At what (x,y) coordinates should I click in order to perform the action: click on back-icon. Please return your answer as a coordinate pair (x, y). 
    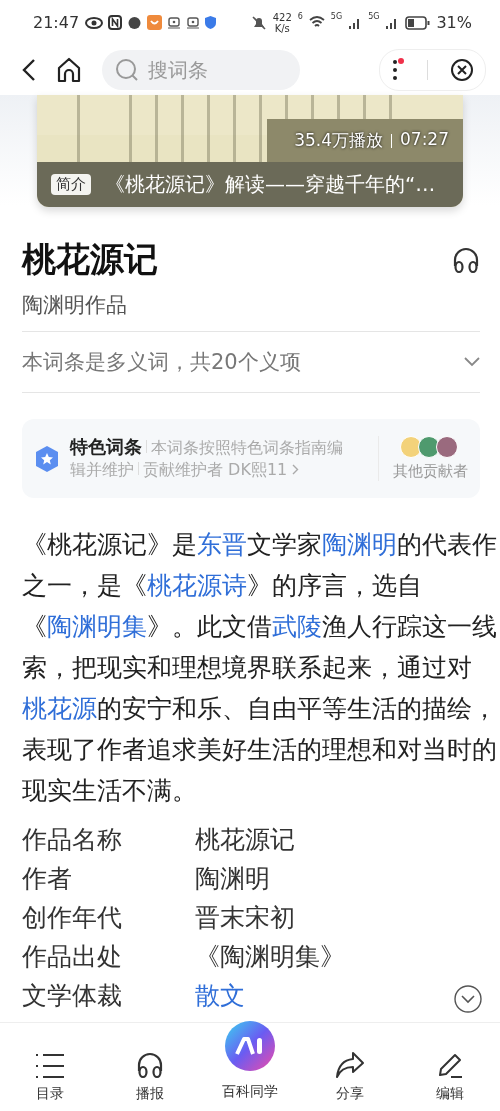
    Looking at the image, I should click on (29, 70).